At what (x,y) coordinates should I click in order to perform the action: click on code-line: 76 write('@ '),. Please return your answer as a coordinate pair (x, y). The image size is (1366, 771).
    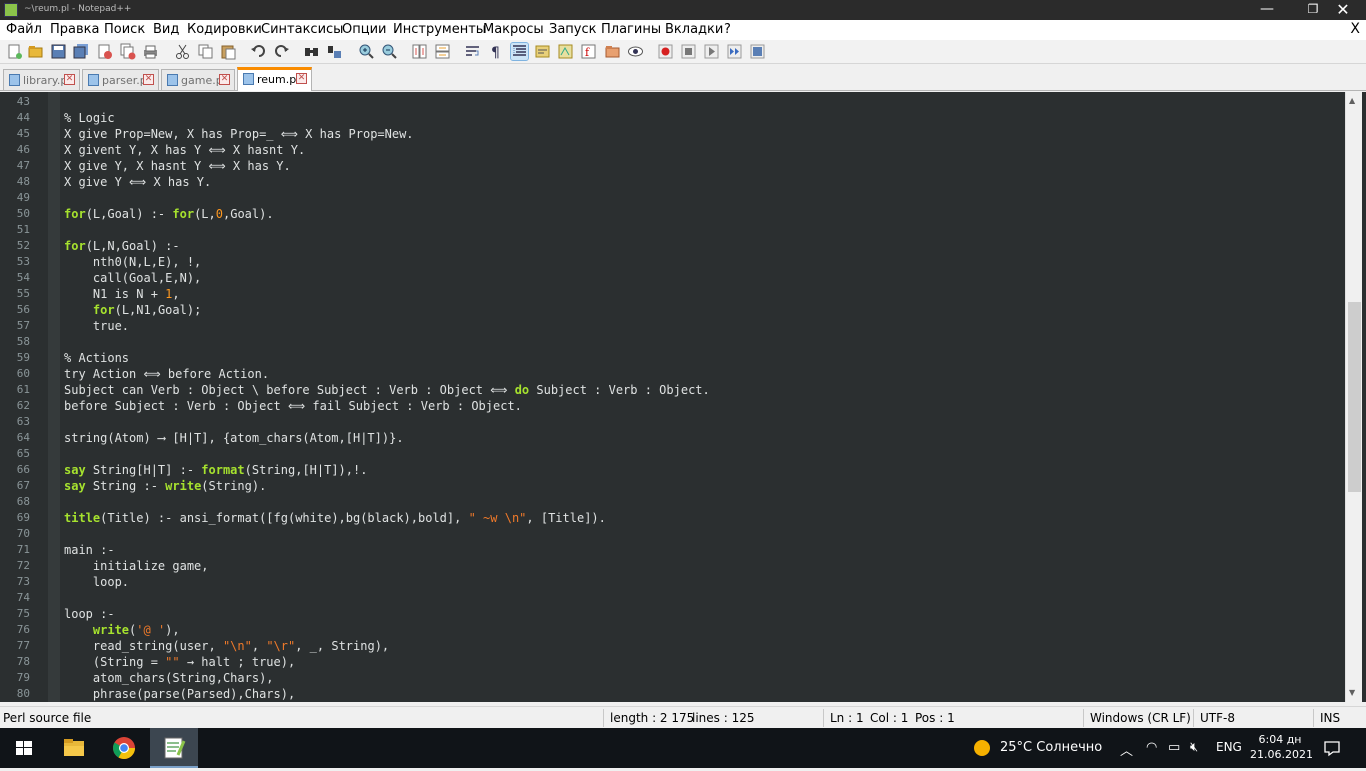
    Looking at the image, I should click on (672, 630).